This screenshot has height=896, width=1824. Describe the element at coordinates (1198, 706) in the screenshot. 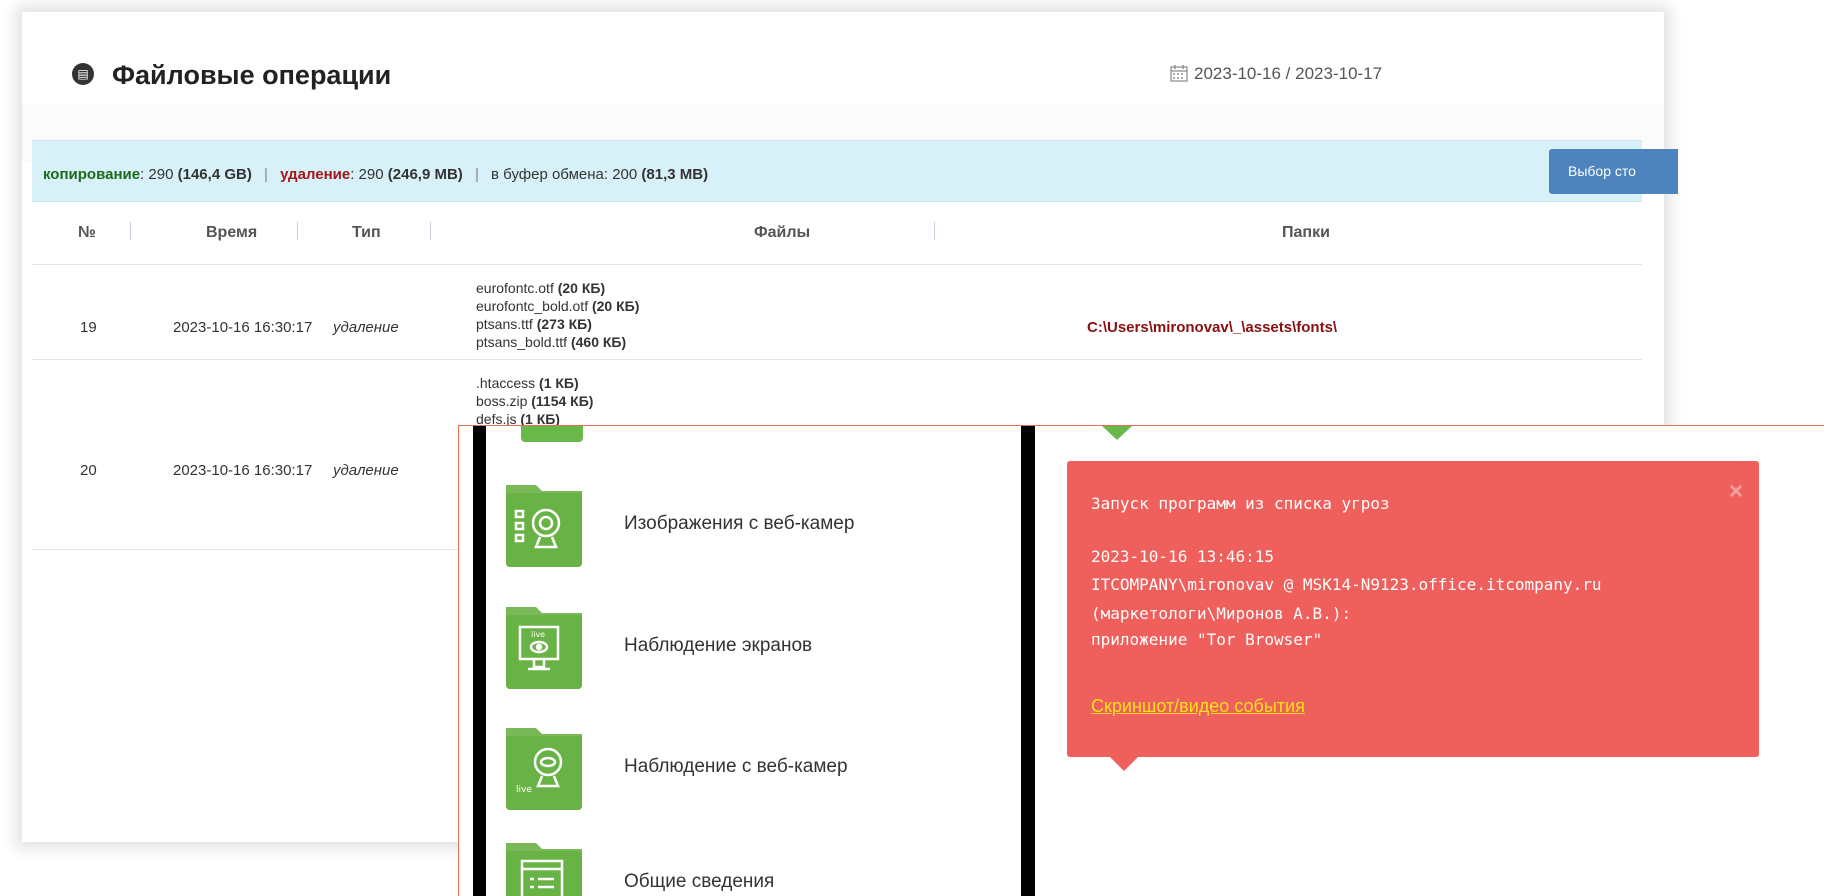

I see `screenshot-video-link: Скриншот/видео события` at that location.